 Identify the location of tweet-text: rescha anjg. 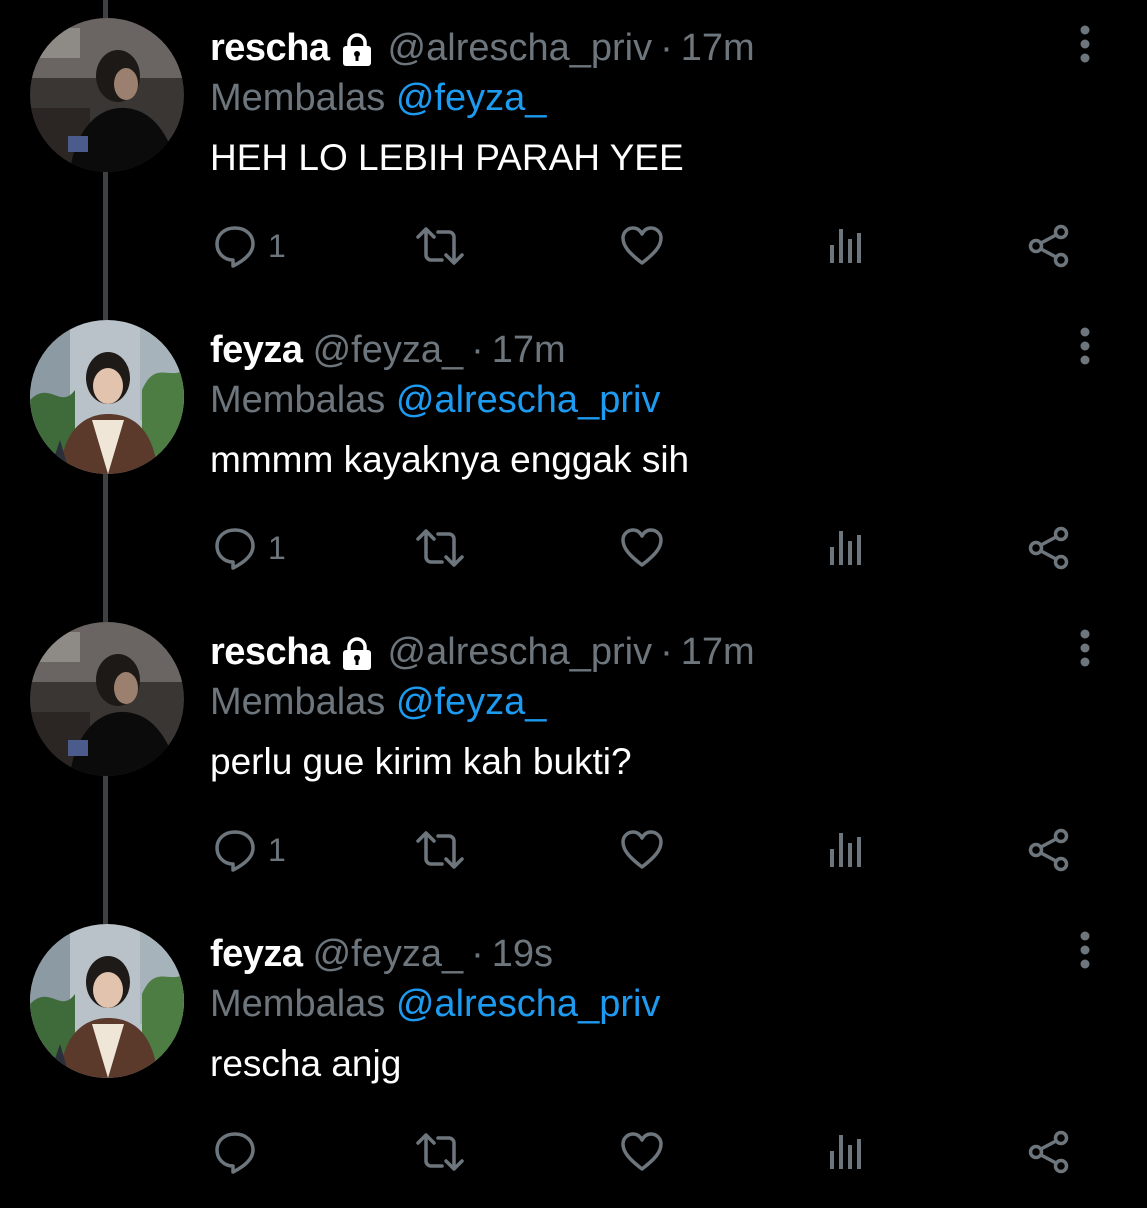
(306, 1063).